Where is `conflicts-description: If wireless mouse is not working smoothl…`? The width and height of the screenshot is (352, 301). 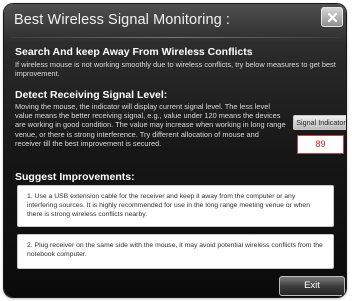 conflicts-description: If wireless mouse is not working smoothl… is located at coordinates (175, 69).